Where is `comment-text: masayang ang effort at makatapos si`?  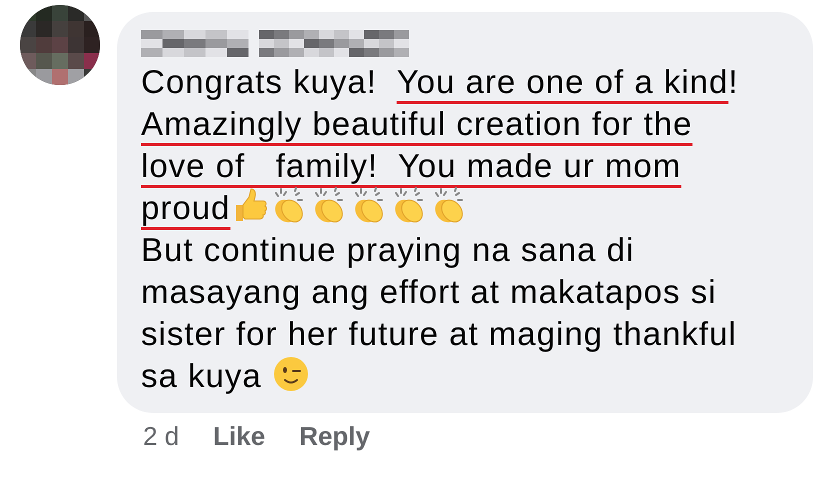 comment-text: masayang ang effort at makatapos si is located at coordinates (429, 291).